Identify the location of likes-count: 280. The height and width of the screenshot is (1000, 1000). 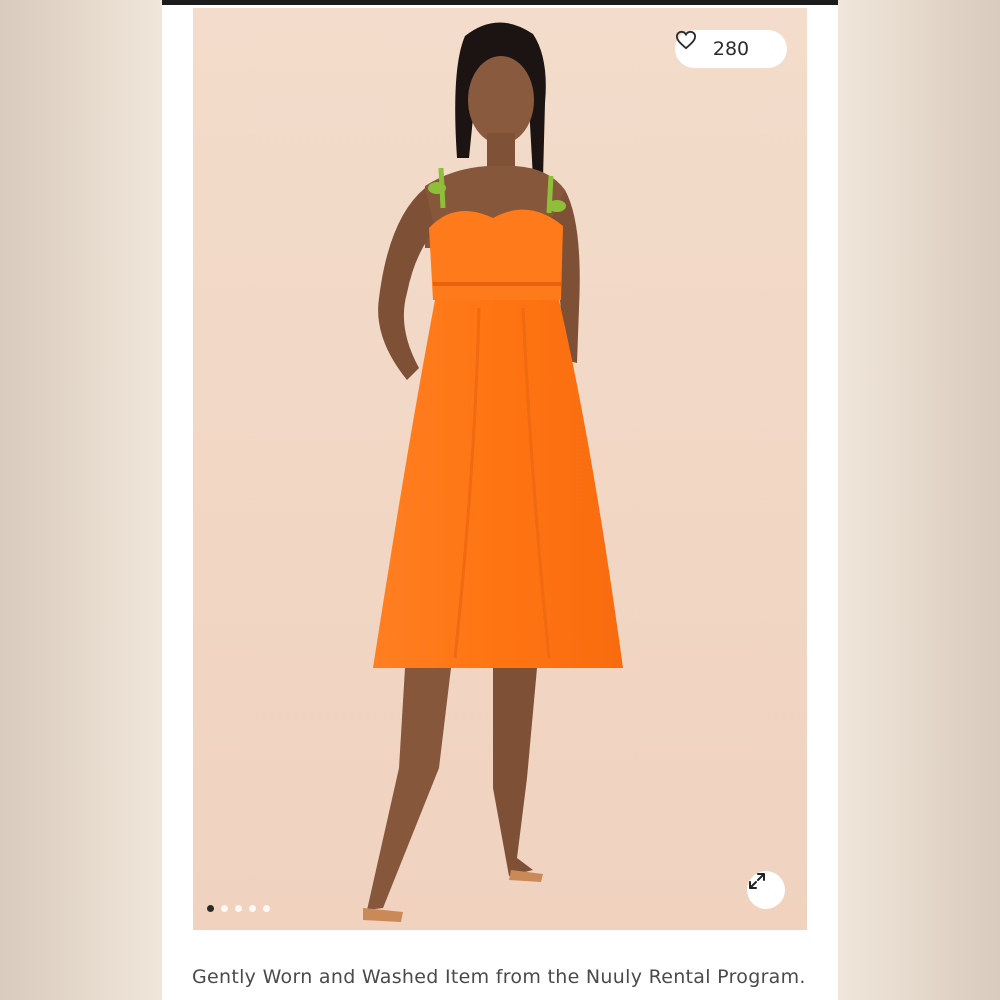
(731, 49).